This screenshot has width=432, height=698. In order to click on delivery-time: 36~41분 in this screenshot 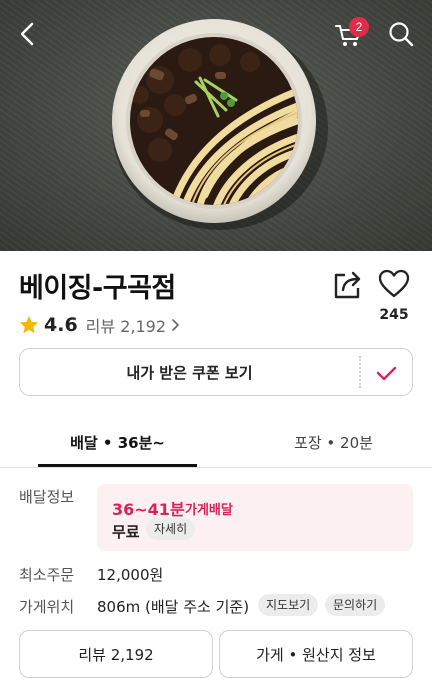, I will do `click(148, 509)`.